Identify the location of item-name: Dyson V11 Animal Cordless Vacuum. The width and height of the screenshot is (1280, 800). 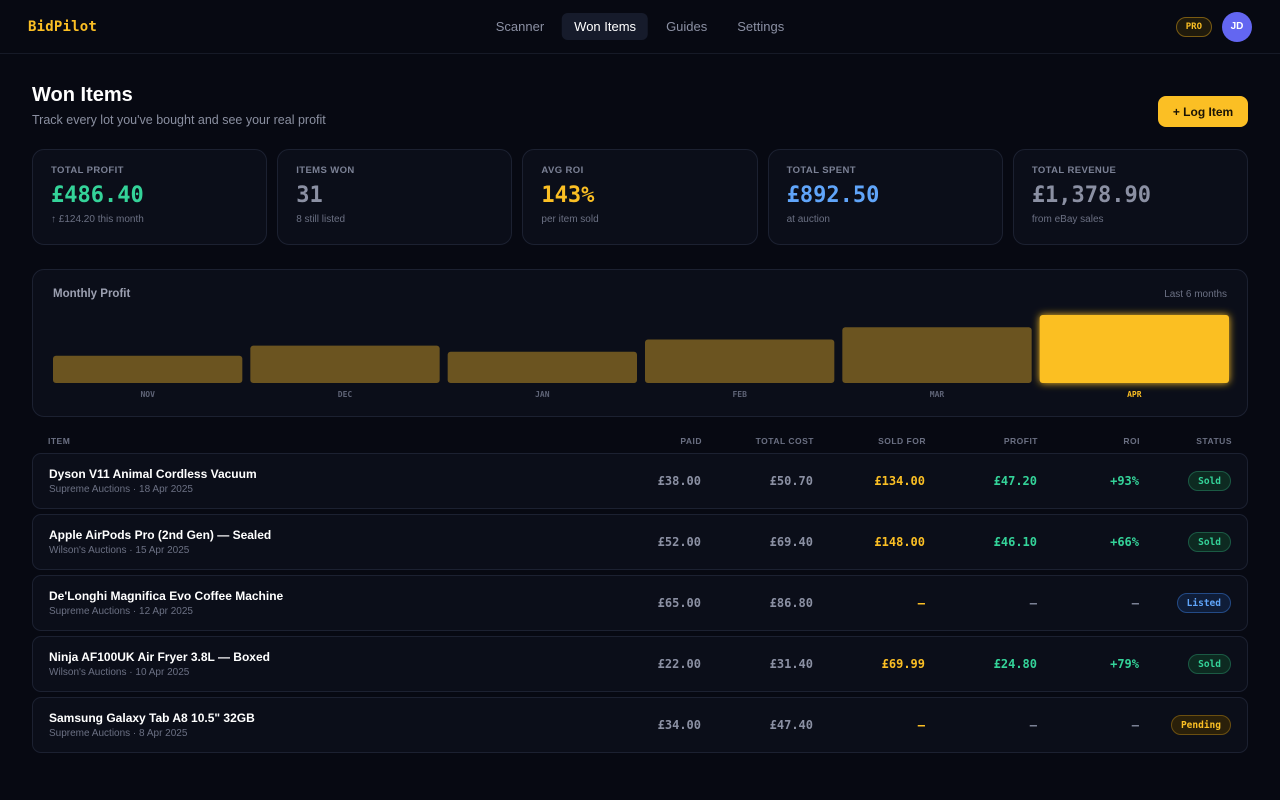
(153, 474).